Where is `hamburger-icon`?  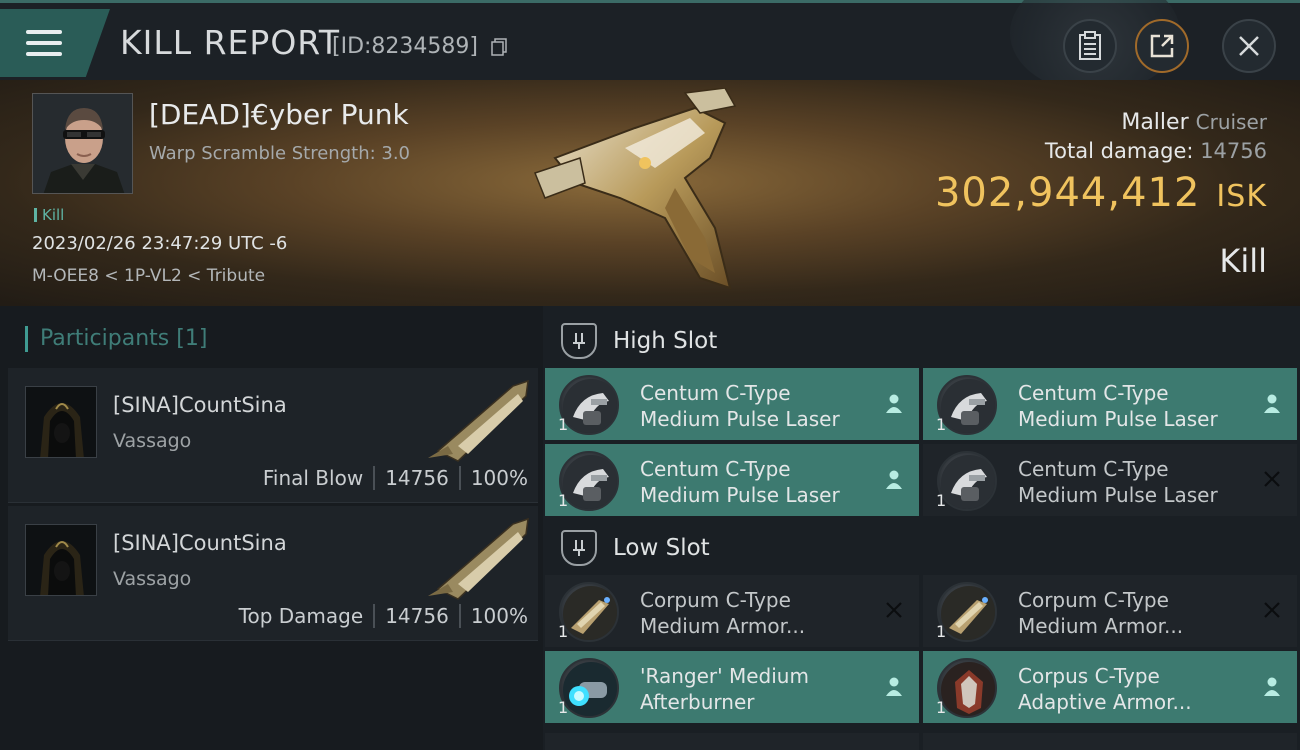
hamburger-icon is located at coordinates (44, 43).